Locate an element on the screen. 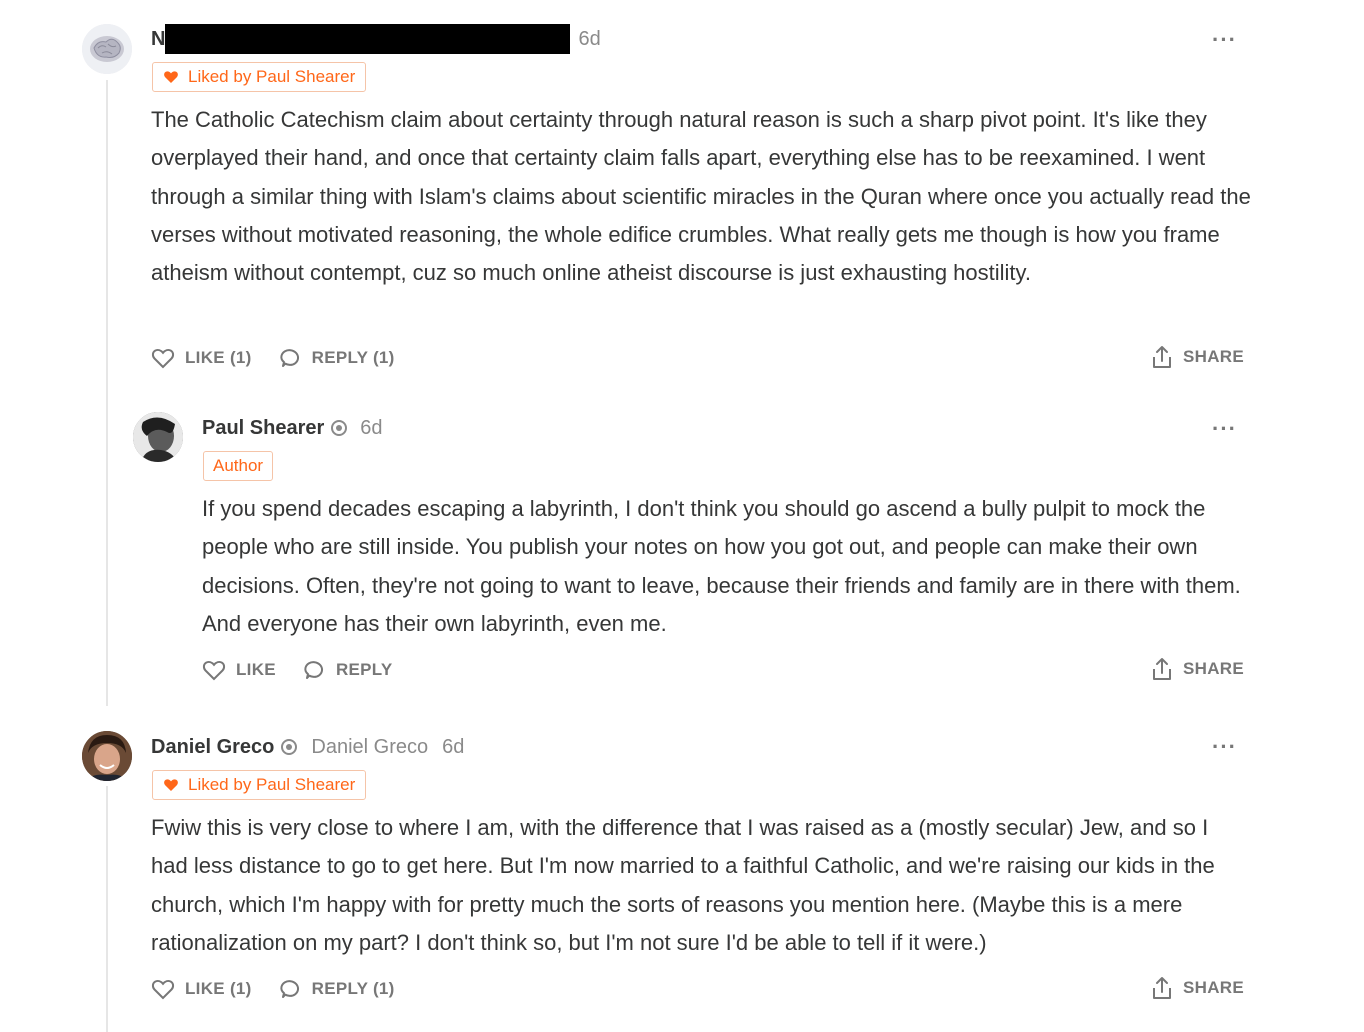  brain-avatar-icon is located at coordinates (107, 49).